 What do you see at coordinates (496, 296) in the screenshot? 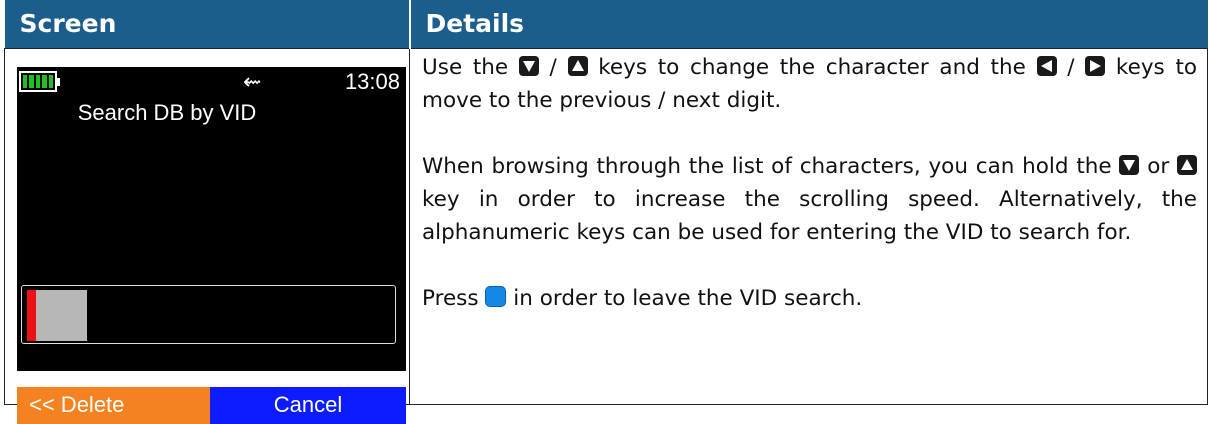
I see `ok-key-icon` at bounding box center [496, 296].